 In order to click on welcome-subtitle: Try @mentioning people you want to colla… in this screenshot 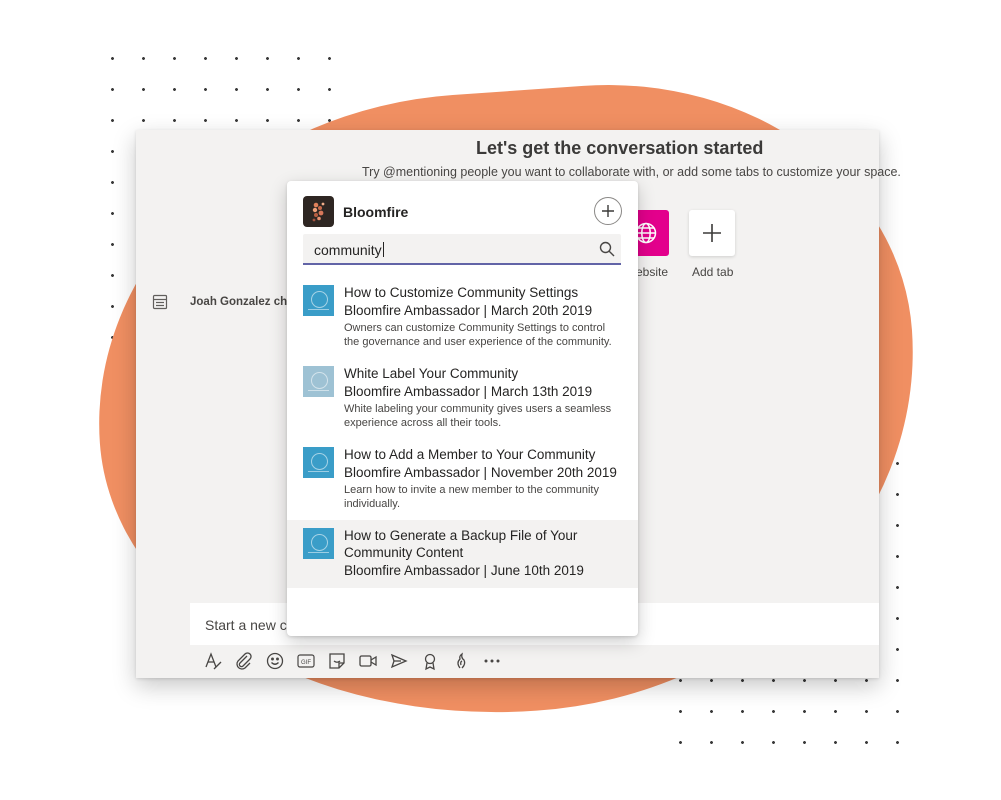, I will do `click(631, 172)`.